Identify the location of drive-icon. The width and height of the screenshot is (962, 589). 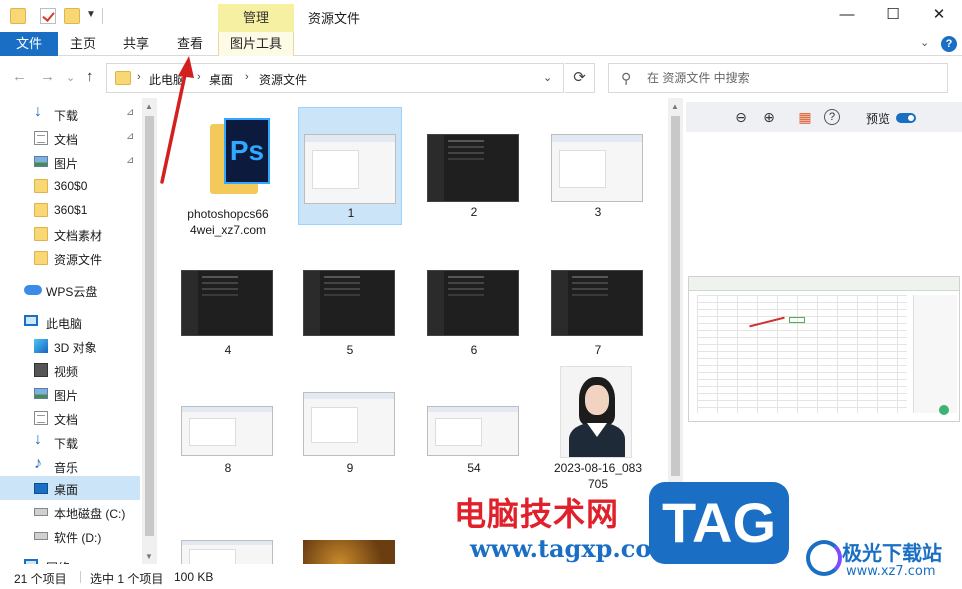
(41, 536).